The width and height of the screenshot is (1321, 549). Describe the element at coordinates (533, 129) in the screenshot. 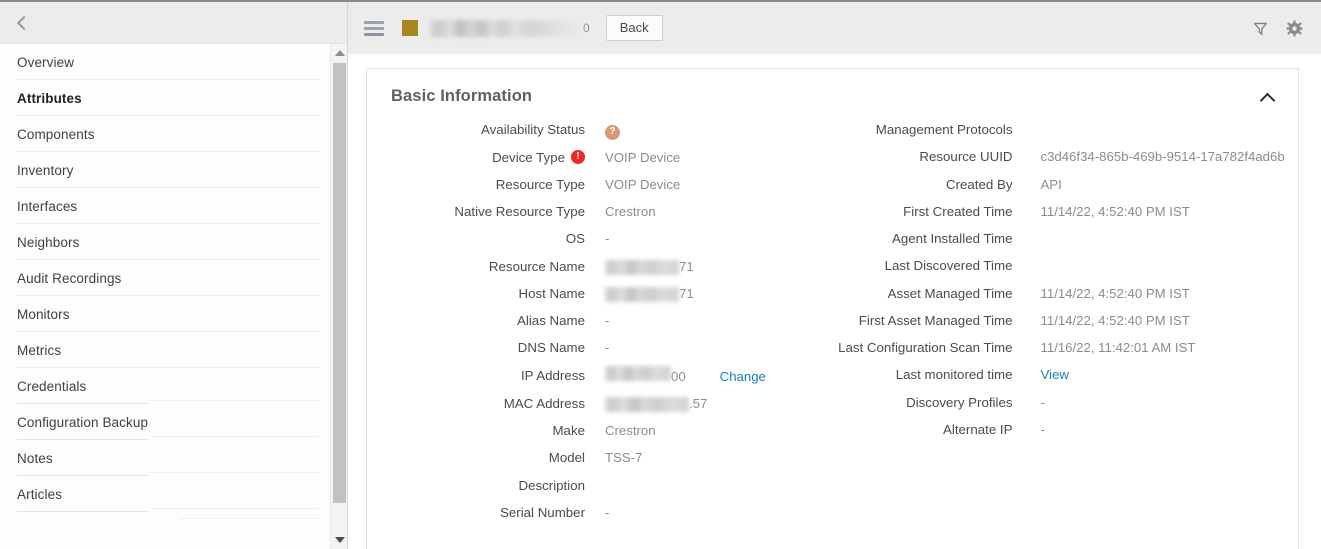

I see `field-label: Availability Status` at that location.